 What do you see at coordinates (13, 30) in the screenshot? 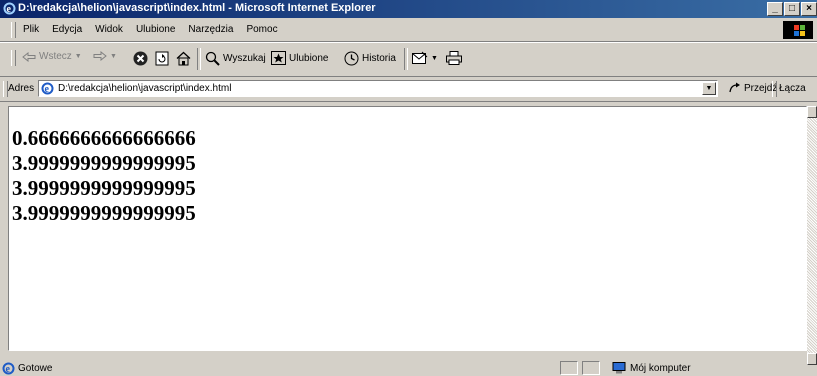
I see `menu-grip` at bounding box center [13, 30].